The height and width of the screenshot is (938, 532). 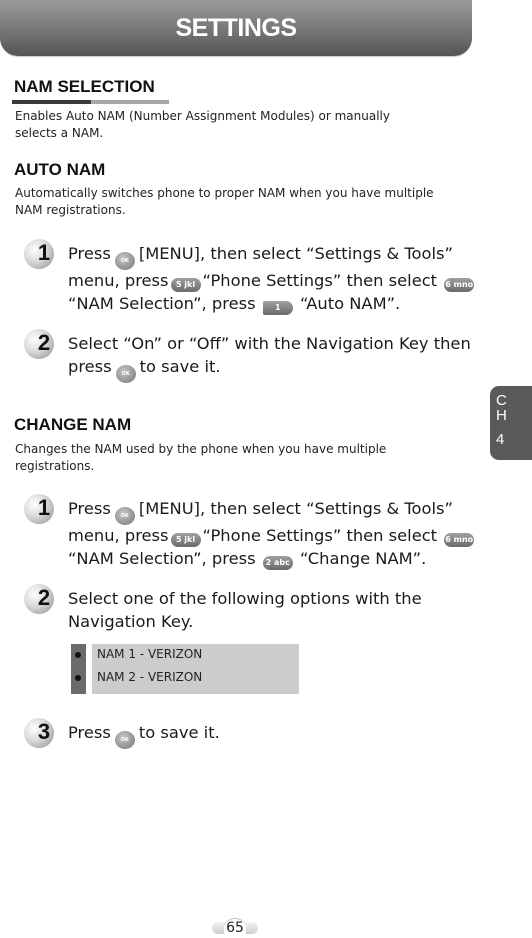 I want to click on page-title: SETTINGS, so click(x=236, y=28).